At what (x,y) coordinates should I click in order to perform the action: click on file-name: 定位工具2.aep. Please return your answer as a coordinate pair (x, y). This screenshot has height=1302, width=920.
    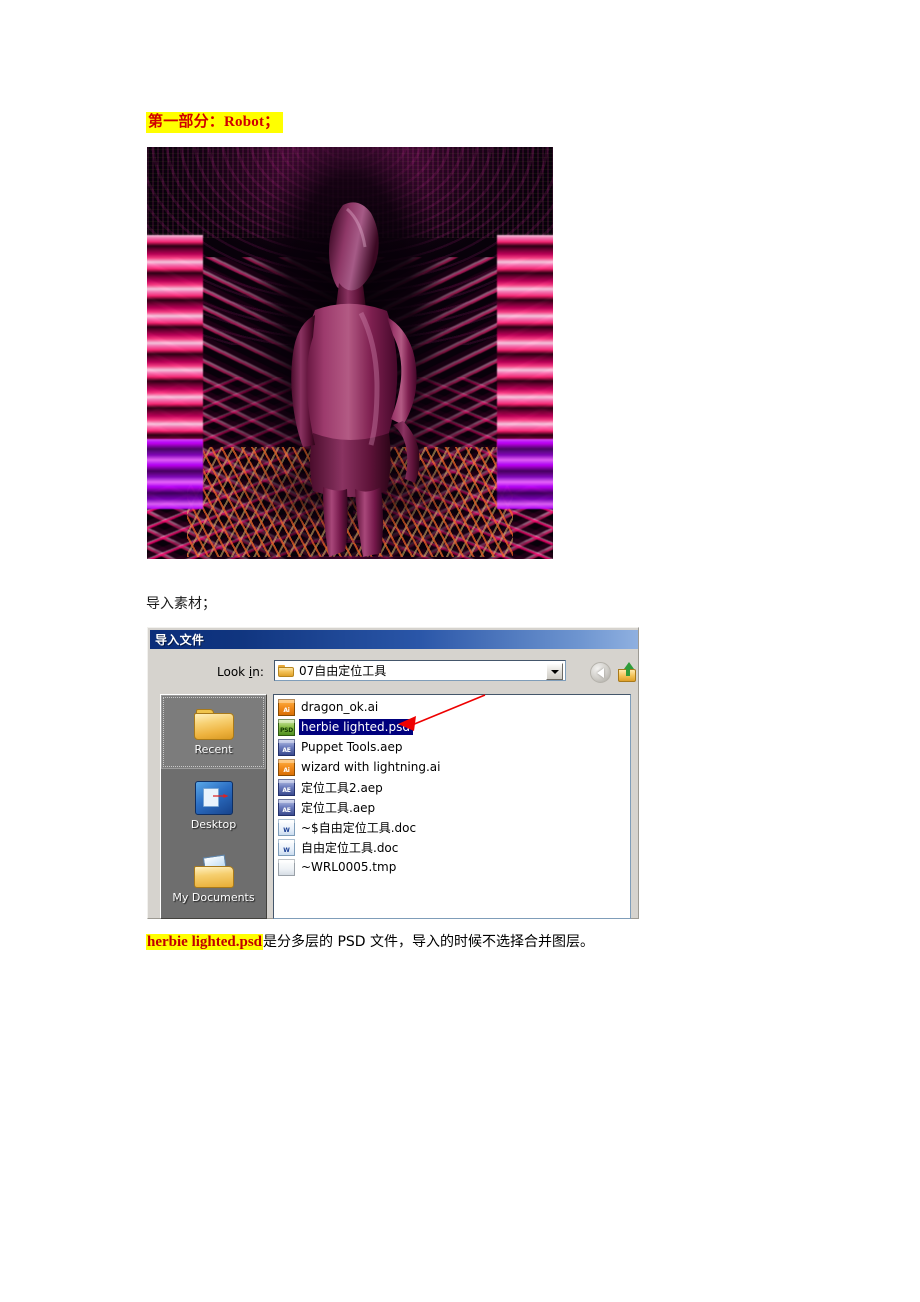
    Looking at the image, I should click on (342, 787).